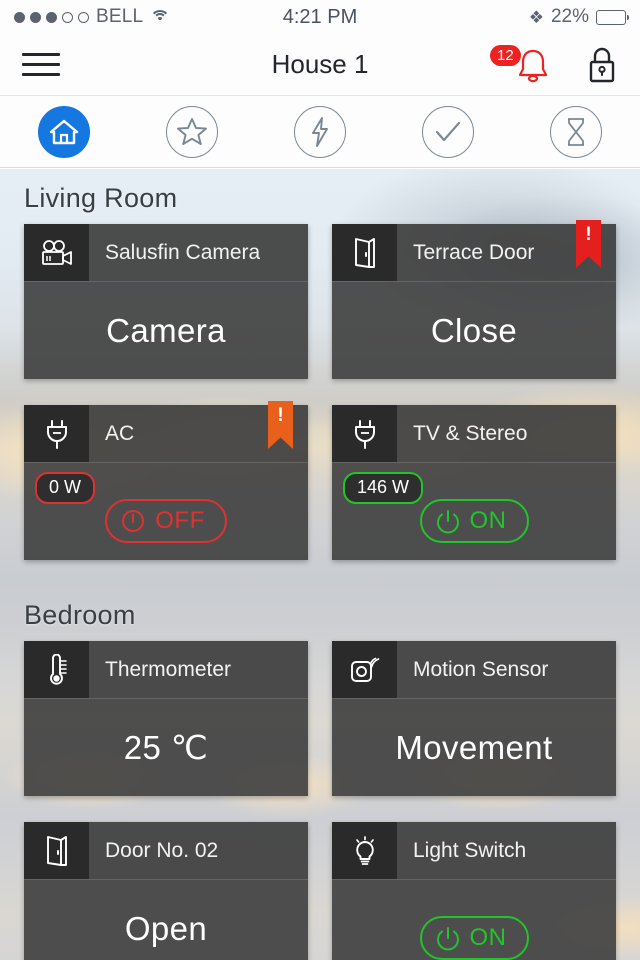 This screenshot has height=960, width=640. I want to click on card-body: Close, so click(474, 330).